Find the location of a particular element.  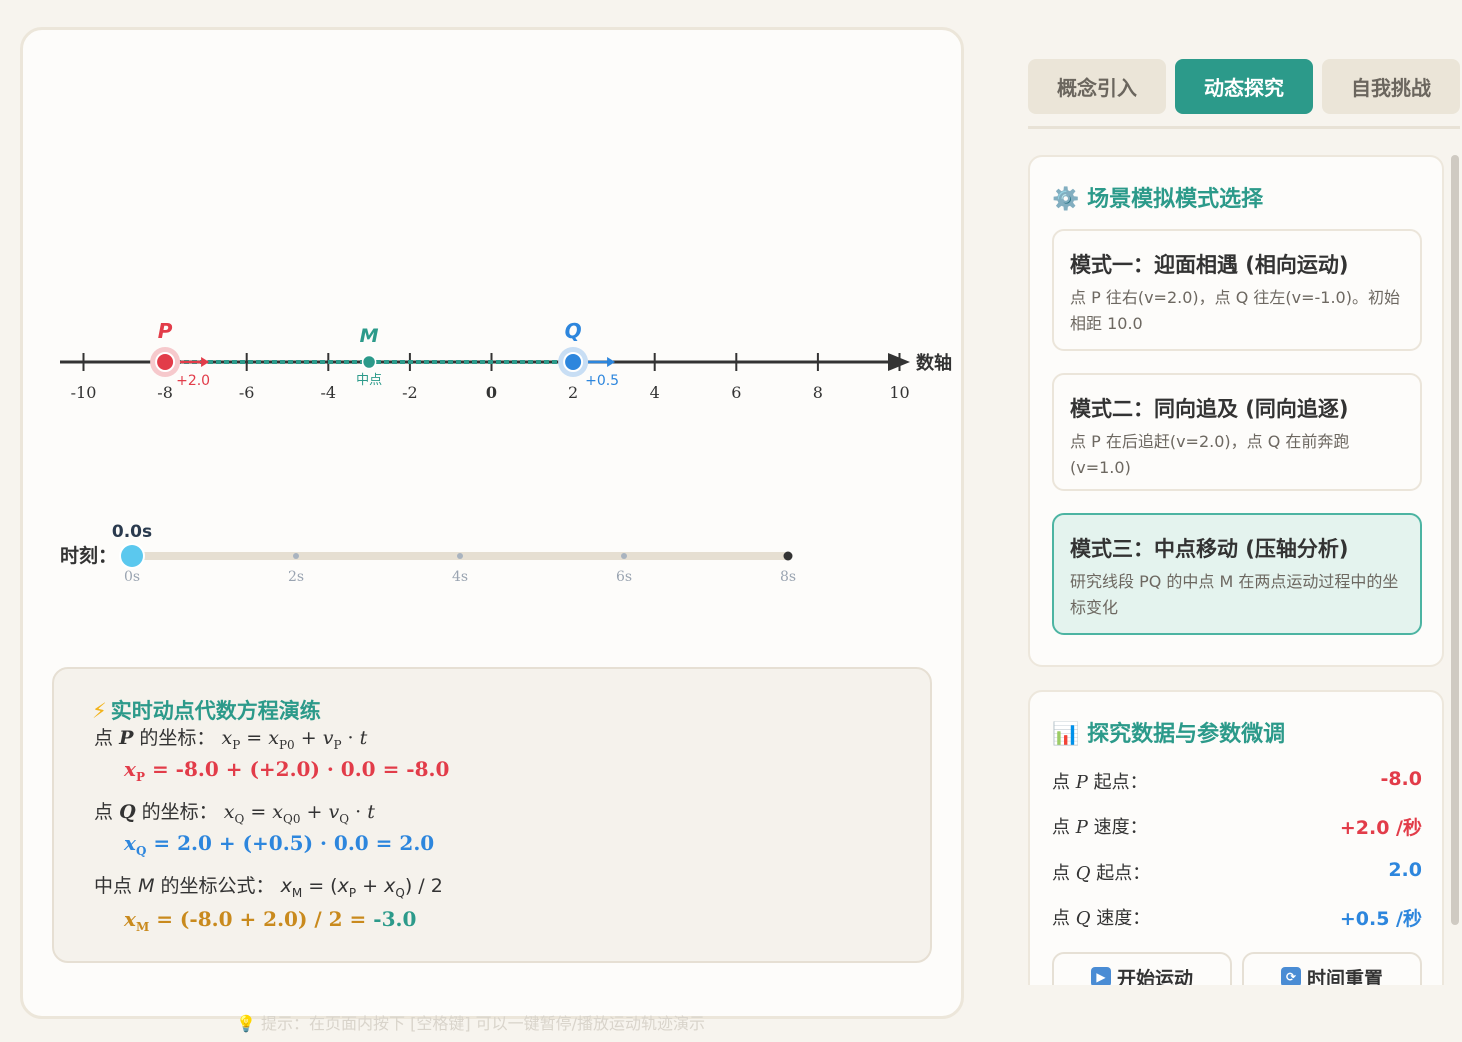

axis-tick-label: 4 is located at coordinates (655, 392).